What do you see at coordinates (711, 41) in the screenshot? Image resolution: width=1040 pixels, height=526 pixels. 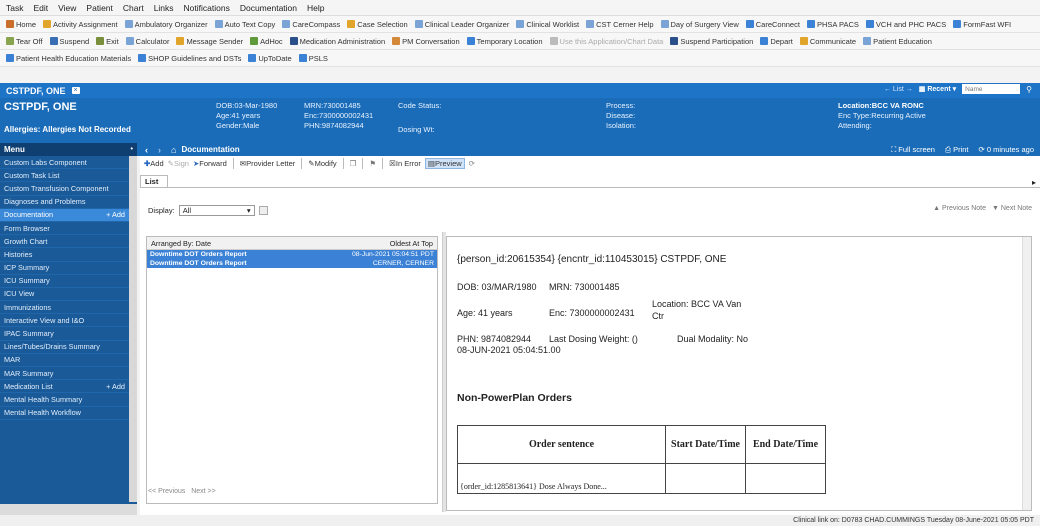 I see `toolbar-suspend-participation: Suspend Participation` at bounding box center [711, 41].